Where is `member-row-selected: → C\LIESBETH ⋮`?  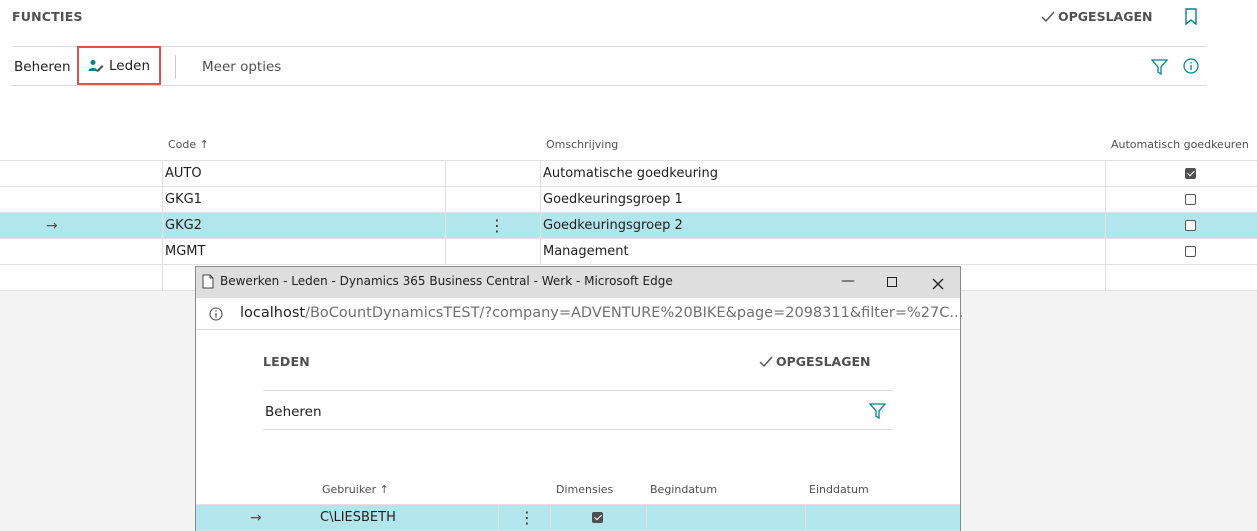
member-row-selected: → C\LIESBETH ⋮ is located at coordinates (578, 518).